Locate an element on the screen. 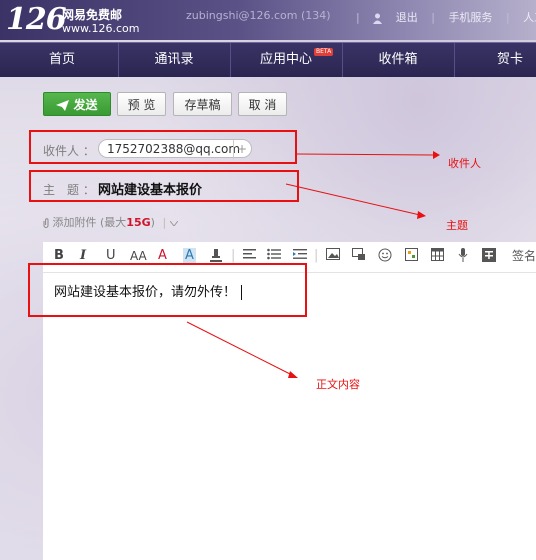  body-annotation: 正文内容 is located at coordinates (338, 384).